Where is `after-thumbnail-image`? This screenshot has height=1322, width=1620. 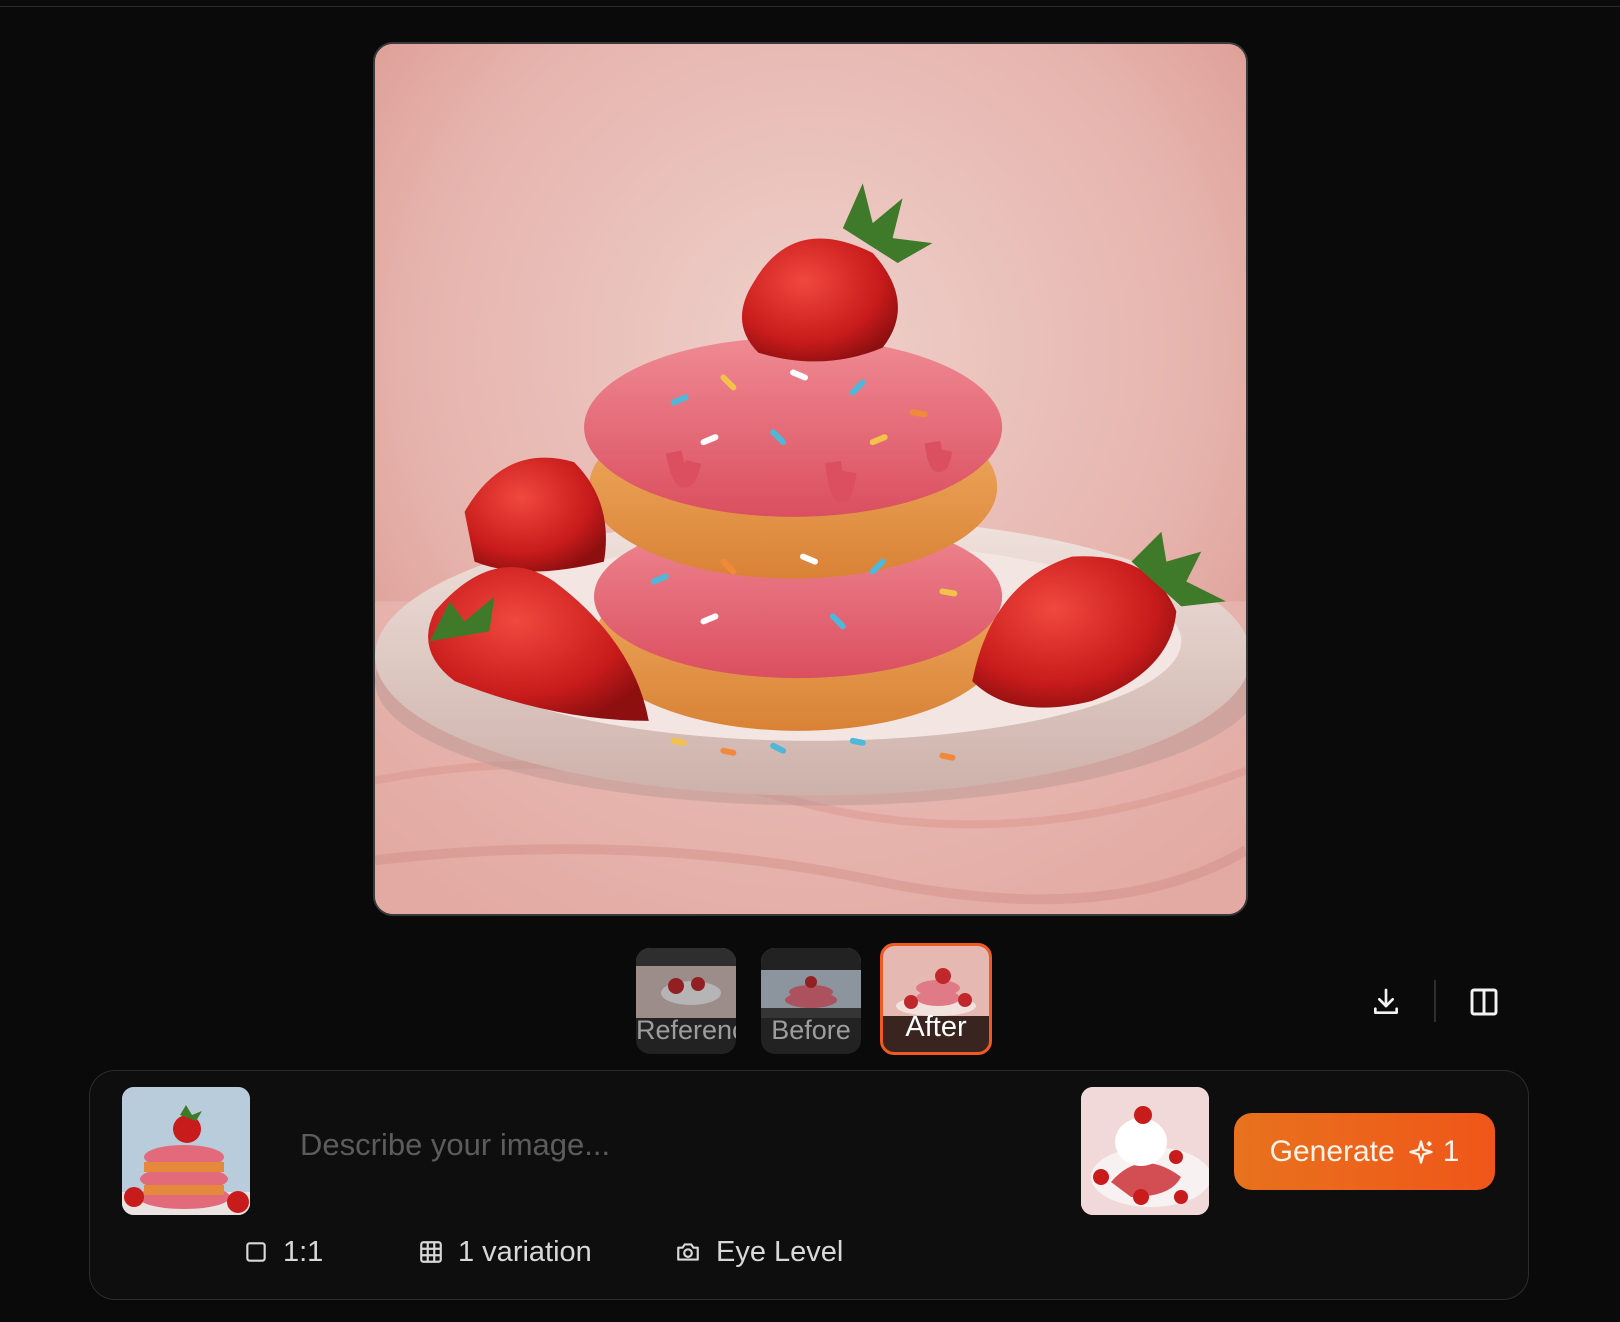 after-thumbnail-image is located at coordinates (936, 981).